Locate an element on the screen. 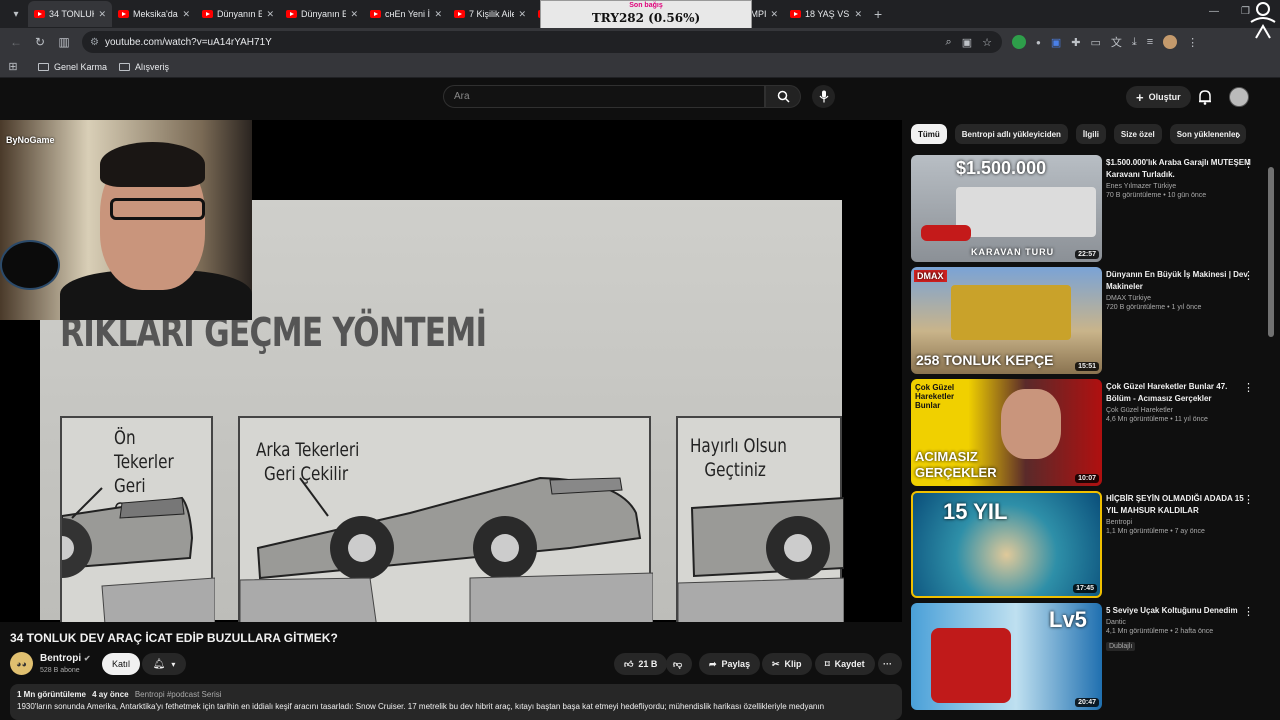 Image resolution: width=1280 pixels, height=720 pixels. thumb-bottom-text: 258 TONLUK KEPÇE is located at coordinates (985, 360).